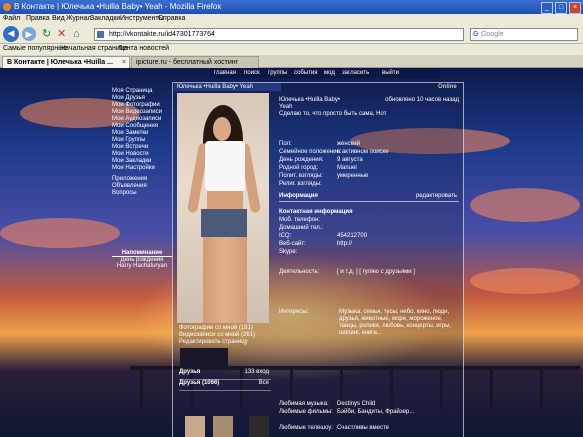 This screenshot has height=437, width=583. What do you see at coordinates (376, 272) in the screenshot?
I see `personal-value: [ и т.д. ] [ гуляю с друзьями ]` at bounding box center [376, 272].